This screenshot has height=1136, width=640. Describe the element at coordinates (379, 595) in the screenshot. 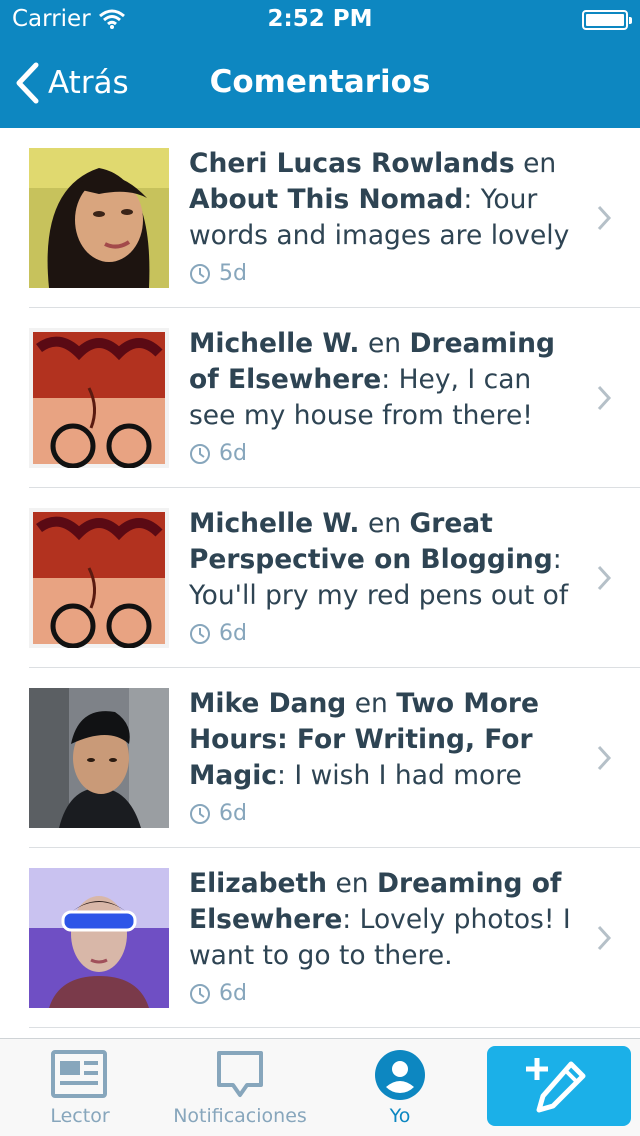

I see `comment-excerpt: You'll pry my red pens out of` at that location.